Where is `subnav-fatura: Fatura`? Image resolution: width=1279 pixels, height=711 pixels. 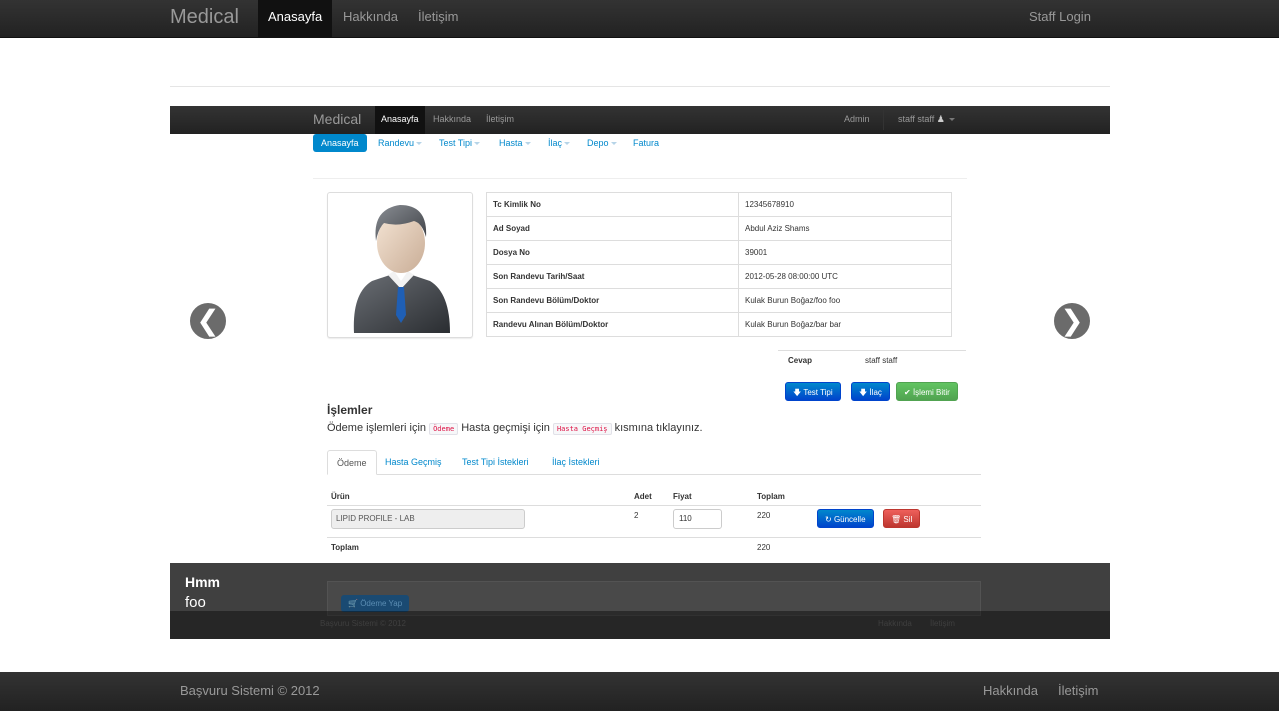 subnav-fatura: Fatura is located at coordinates (646, 143).